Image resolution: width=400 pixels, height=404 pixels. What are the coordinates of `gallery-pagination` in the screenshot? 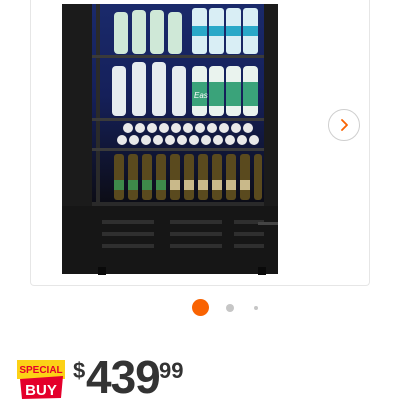 It's located at (200, 308).